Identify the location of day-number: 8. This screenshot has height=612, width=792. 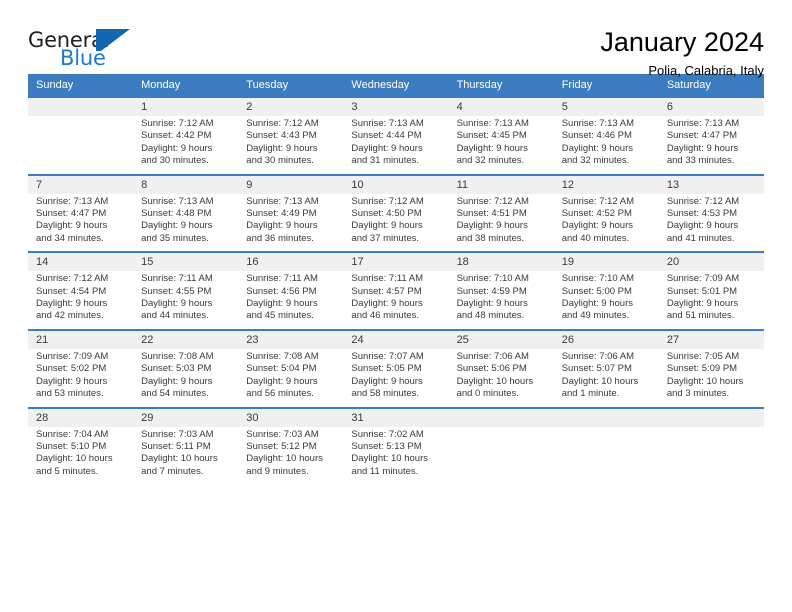
(186, 183).